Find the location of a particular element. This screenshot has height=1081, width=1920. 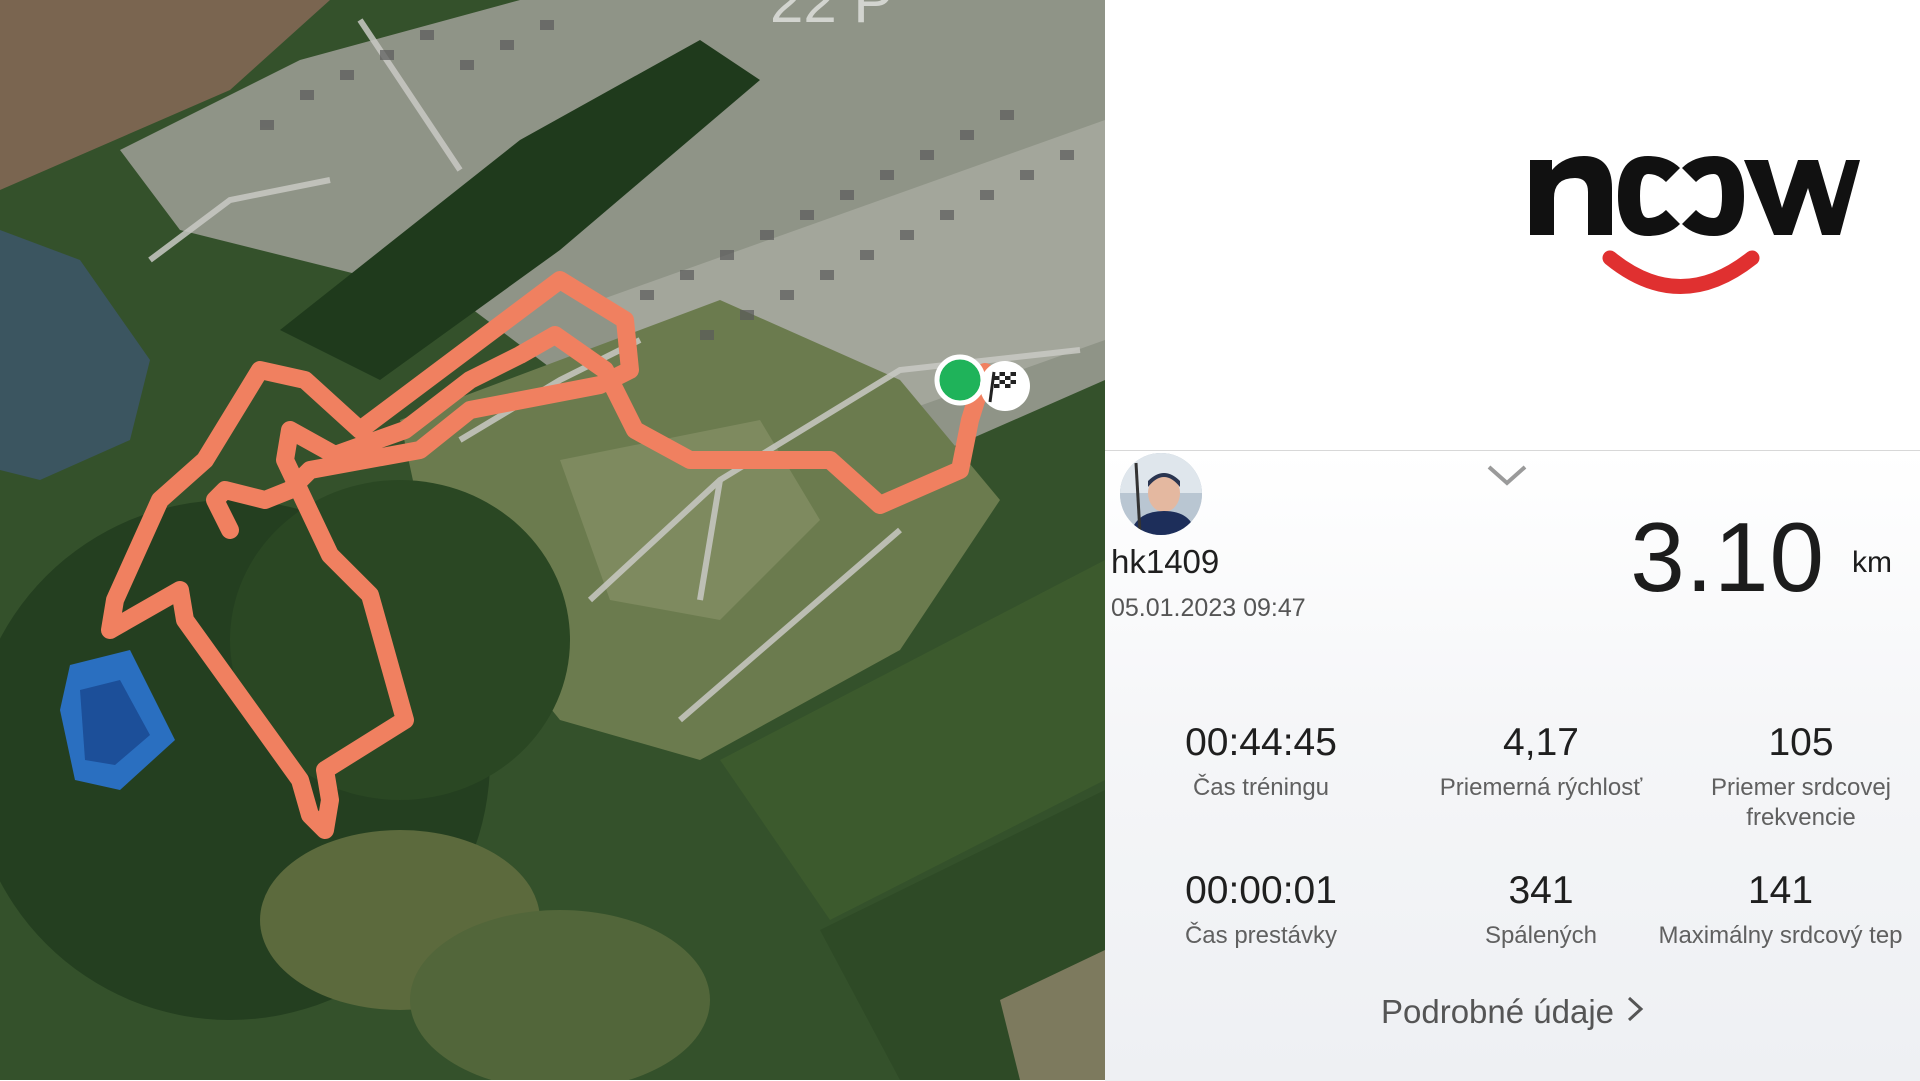

start-marker is located at coordinates (960, 380).